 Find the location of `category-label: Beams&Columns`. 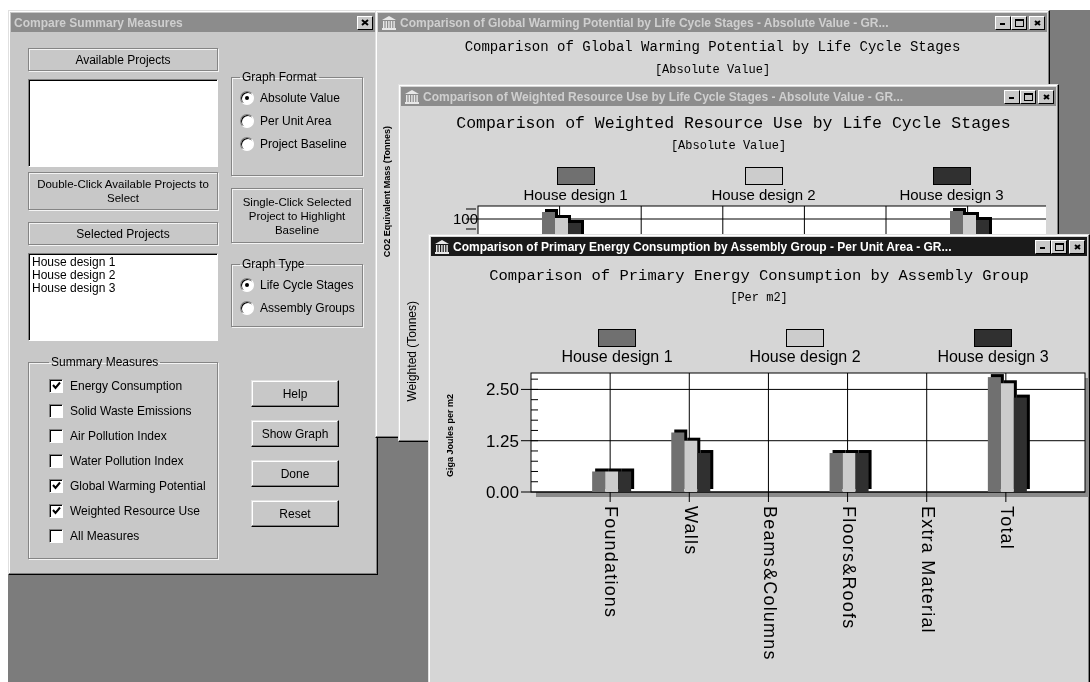

category-label: Beams&Columns is located at coordinates (769, 583).